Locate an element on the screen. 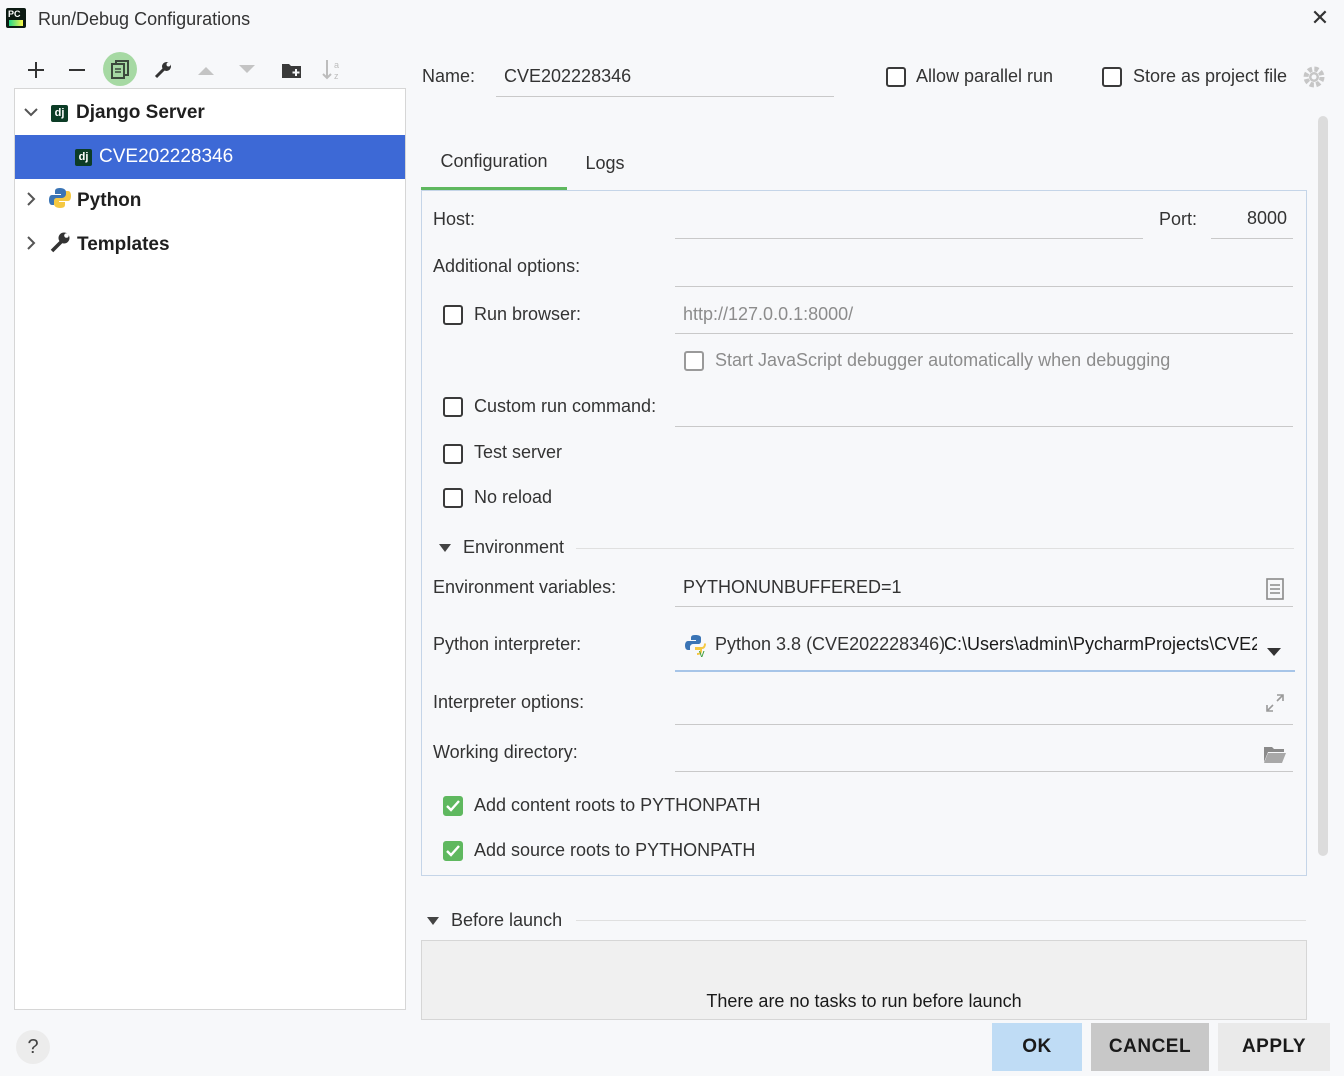 The image size is (1344, 1076). before-launch-empty-text: There are no tasks to run before launch is located at coordinates (864, 1001).